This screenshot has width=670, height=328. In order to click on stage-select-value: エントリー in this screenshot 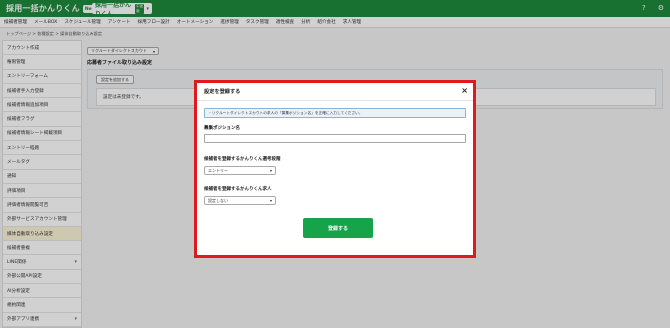, I will do `click(218, 170)`.